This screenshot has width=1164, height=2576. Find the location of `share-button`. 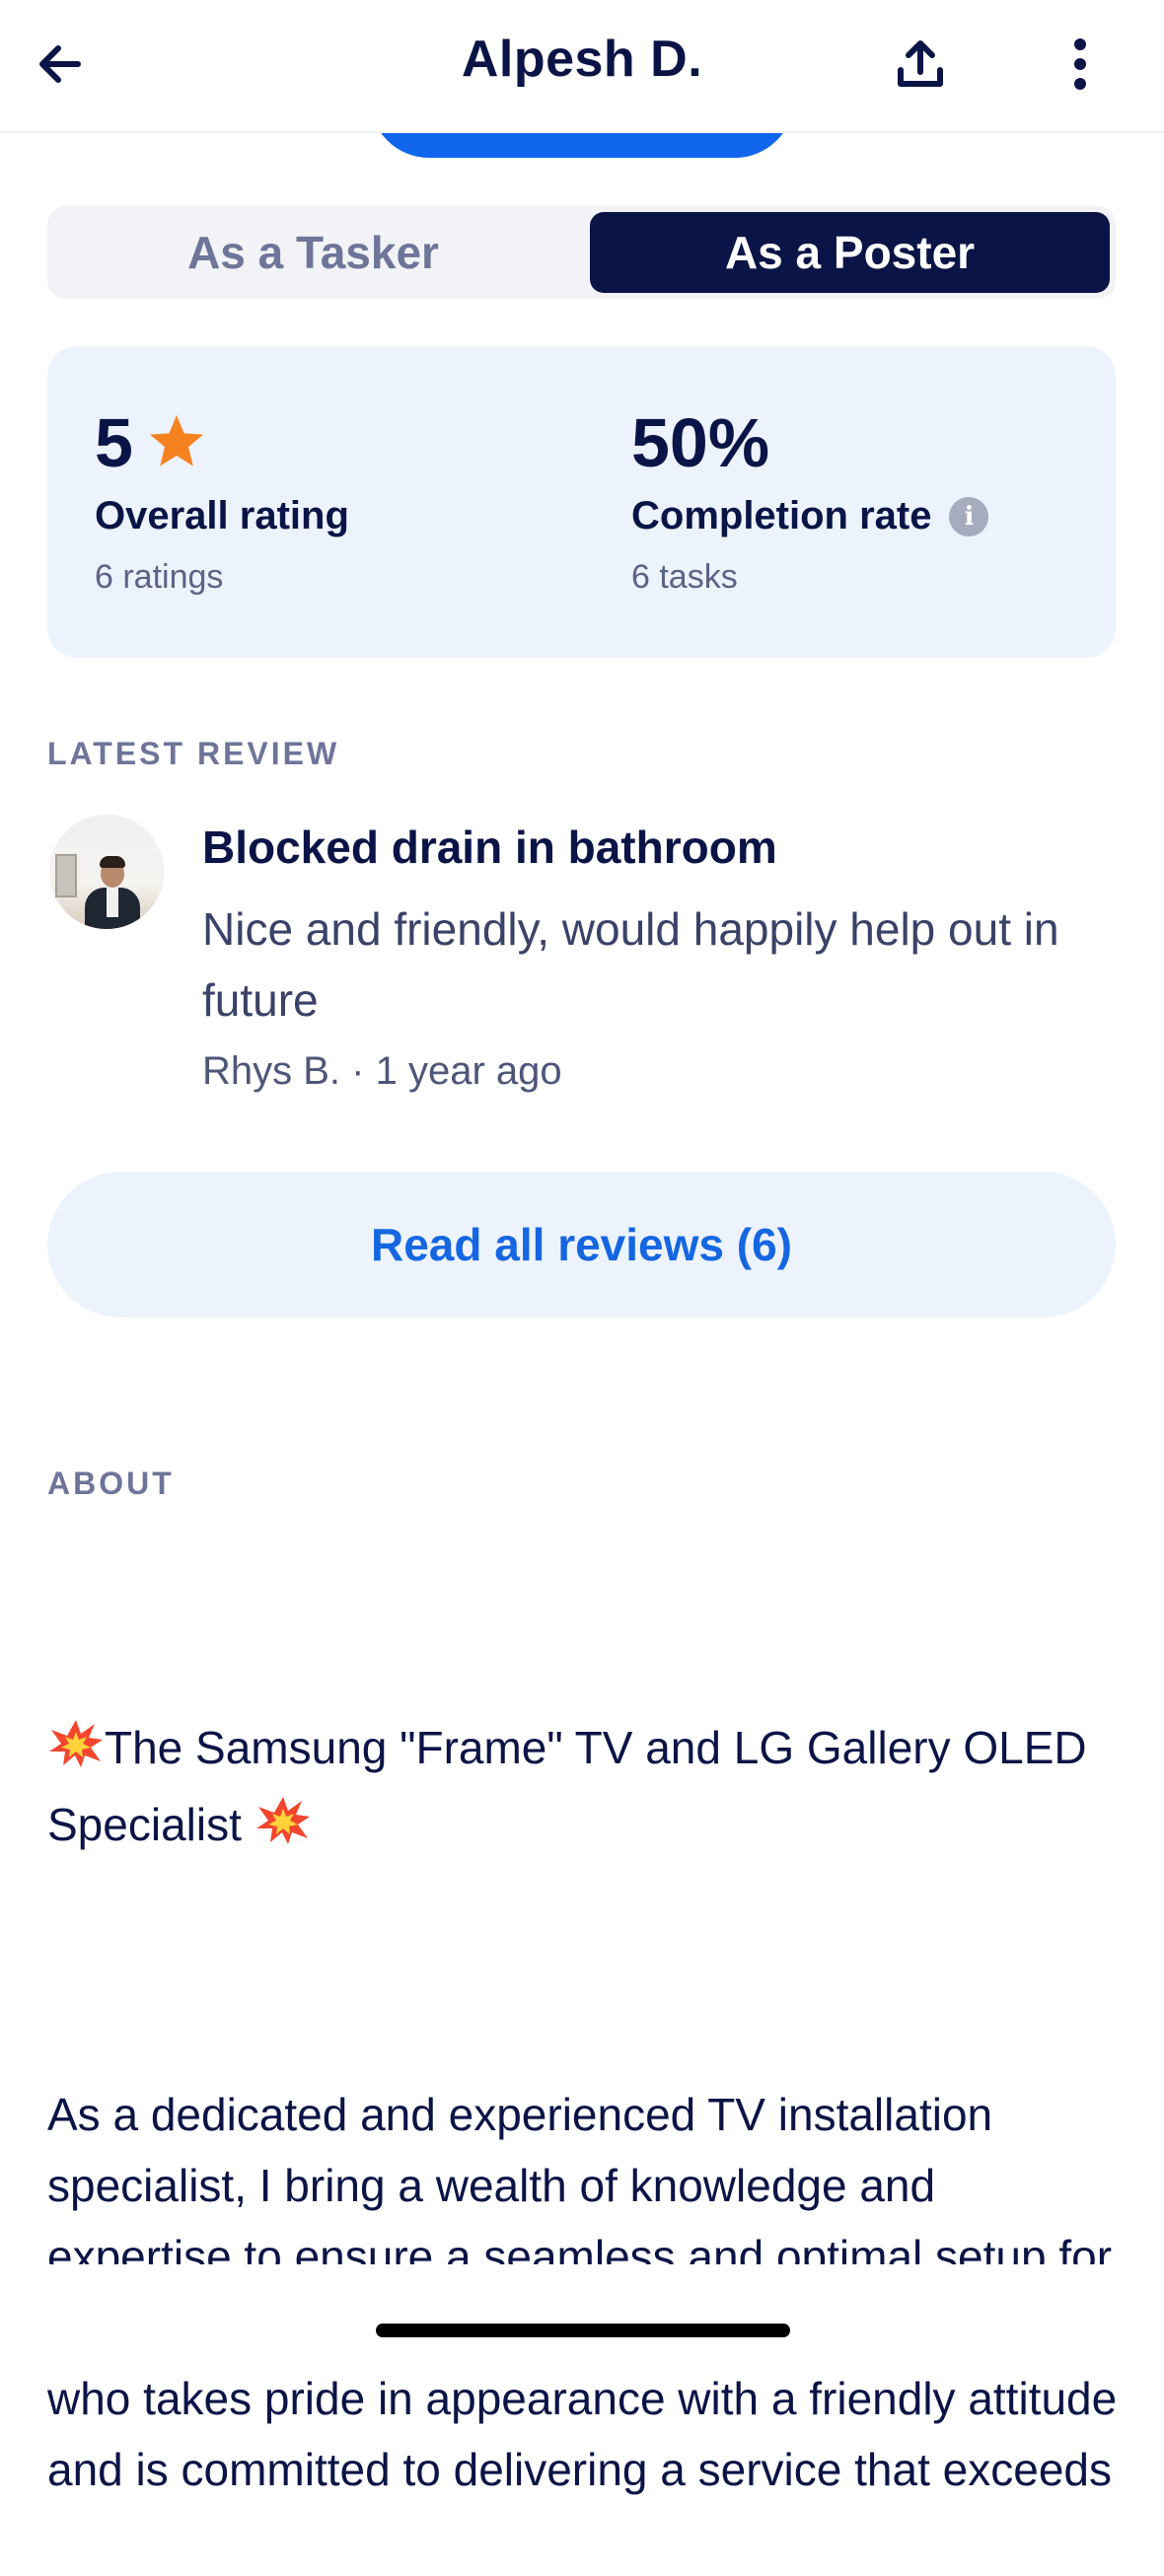

share-button is located at coordinates (920, 64).